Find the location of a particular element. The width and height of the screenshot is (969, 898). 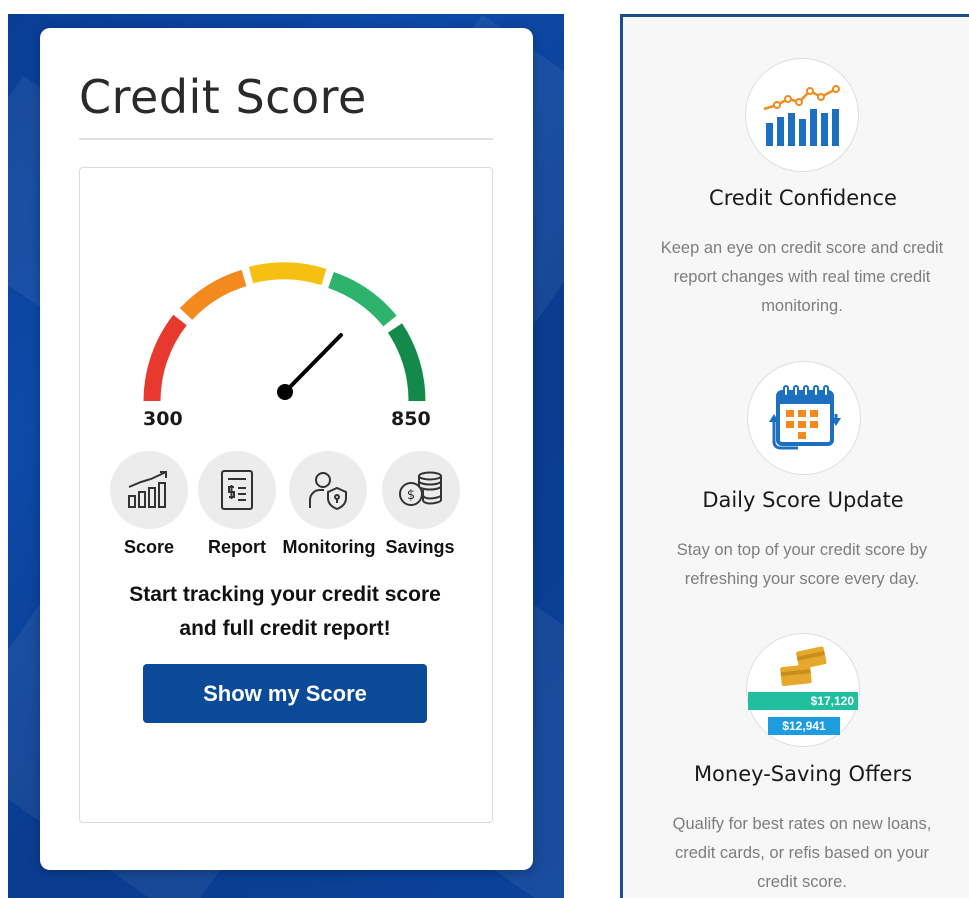

feature-label-report: Report is located at coordinates (237, 547).